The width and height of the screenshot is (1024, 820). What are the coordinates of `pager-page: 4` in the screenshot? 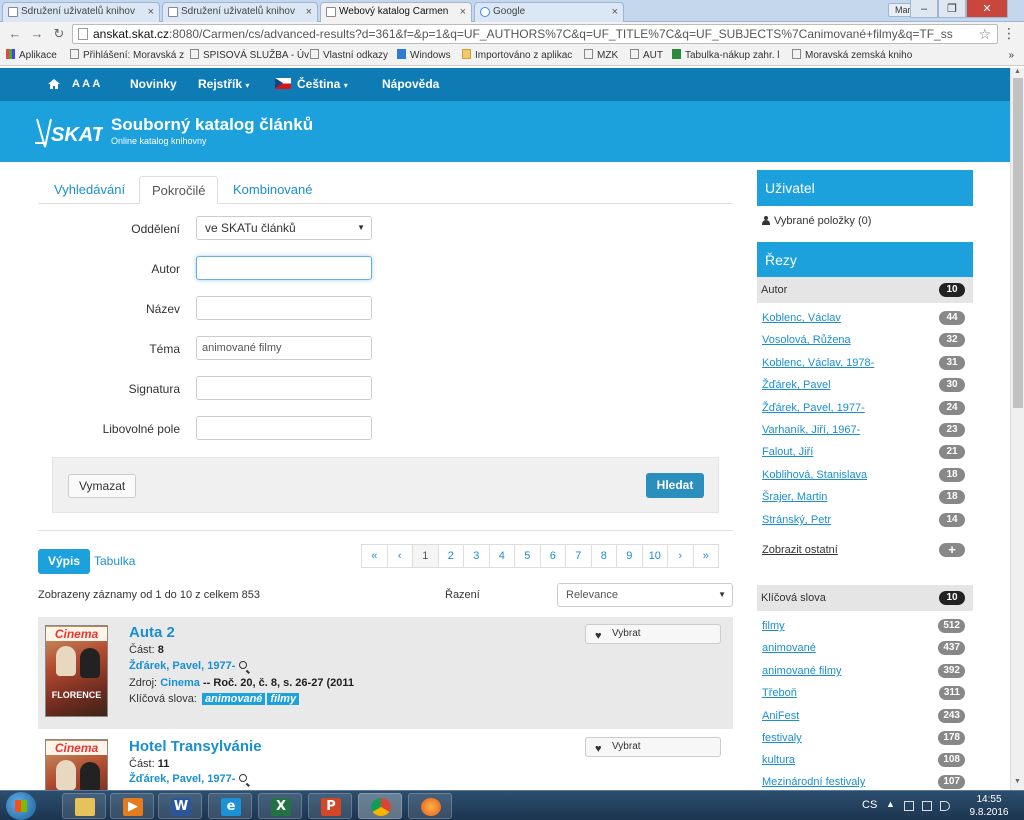 It's located at (501, 556).